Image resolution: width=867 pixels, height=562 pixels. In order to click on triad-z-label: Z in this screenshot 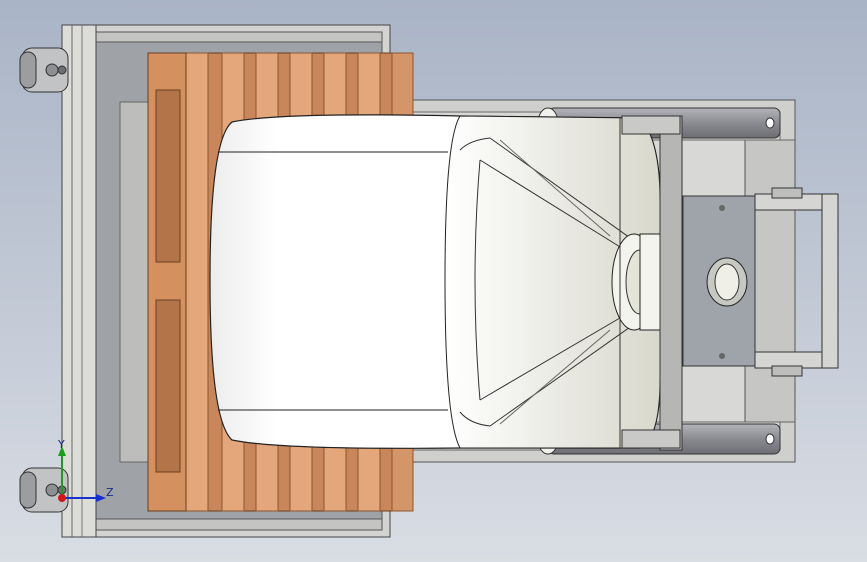, I will do `click(110, 492)`.